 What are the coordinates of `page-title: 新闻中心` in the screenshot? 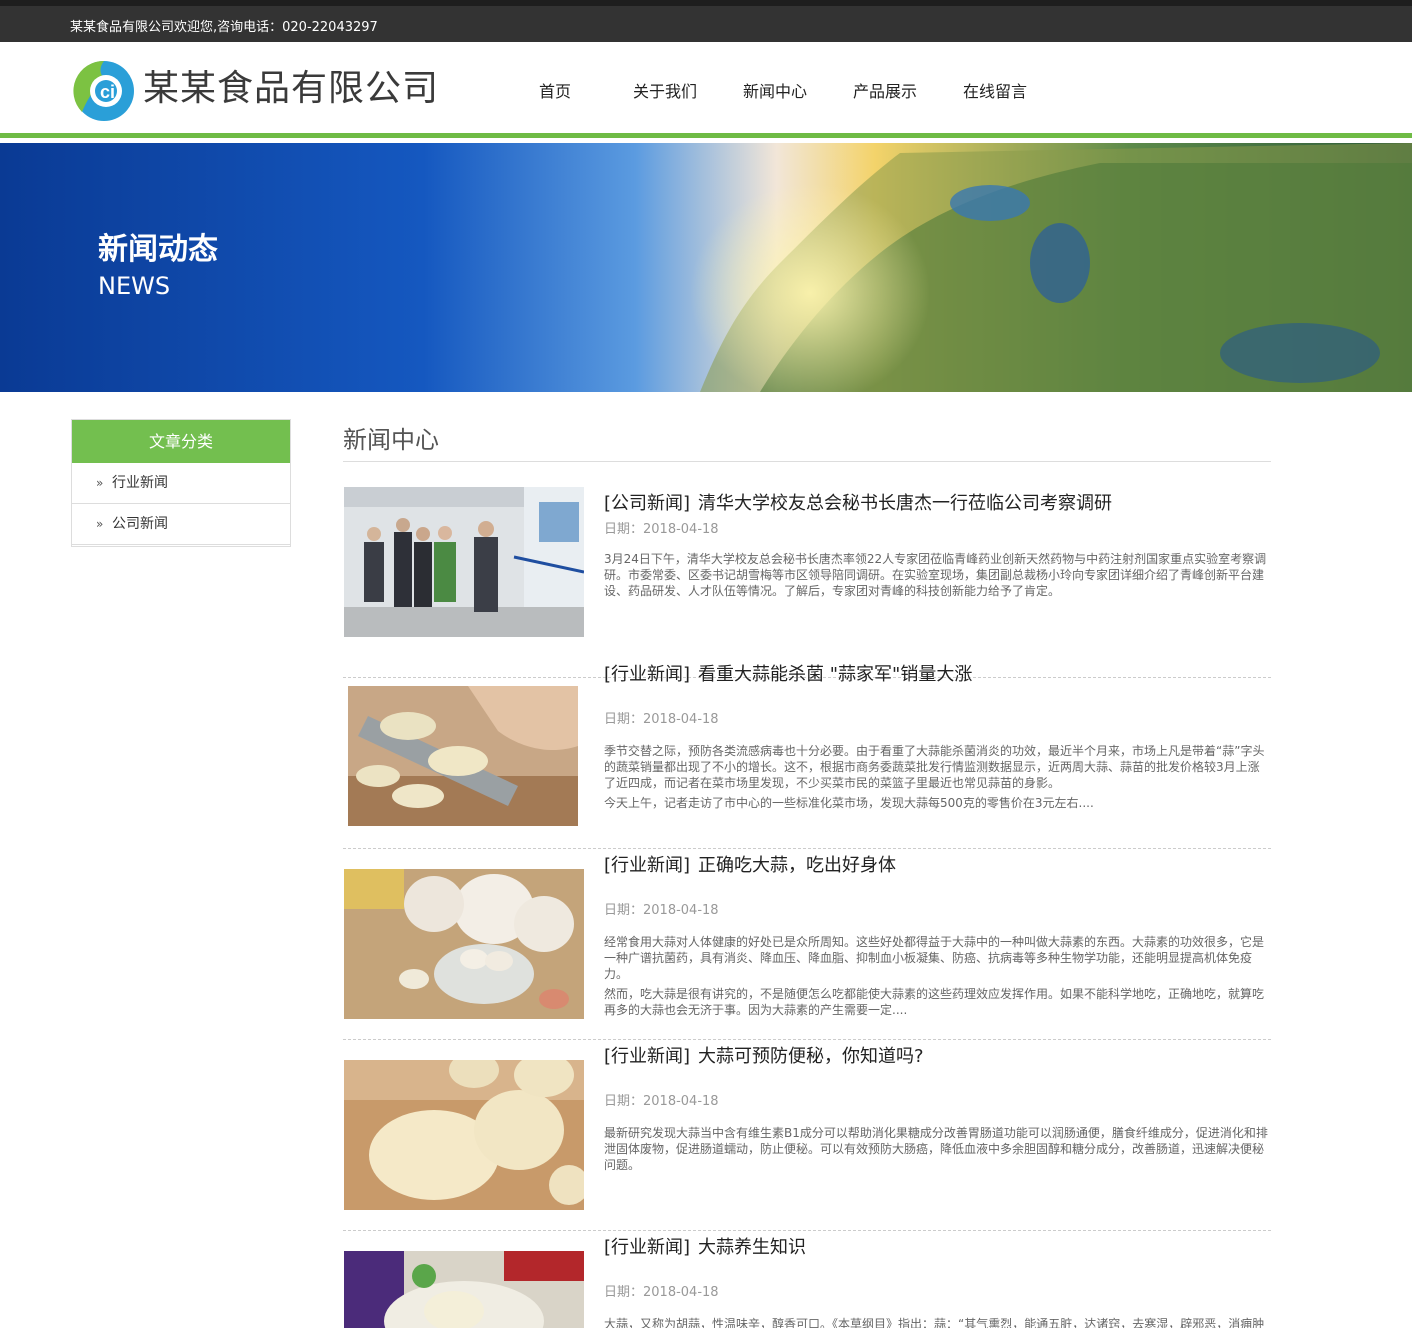 It's located at (391, 440).